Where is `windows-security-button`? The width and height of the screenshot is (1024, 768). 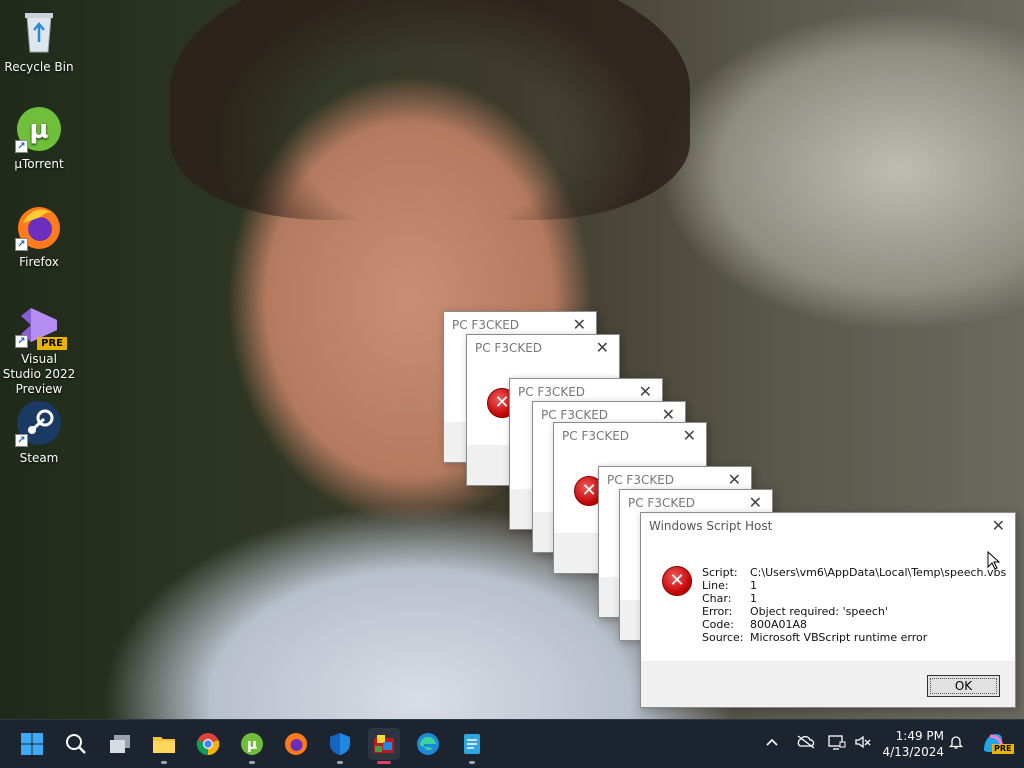
windows-security-button is located at coordinates (340, 746).